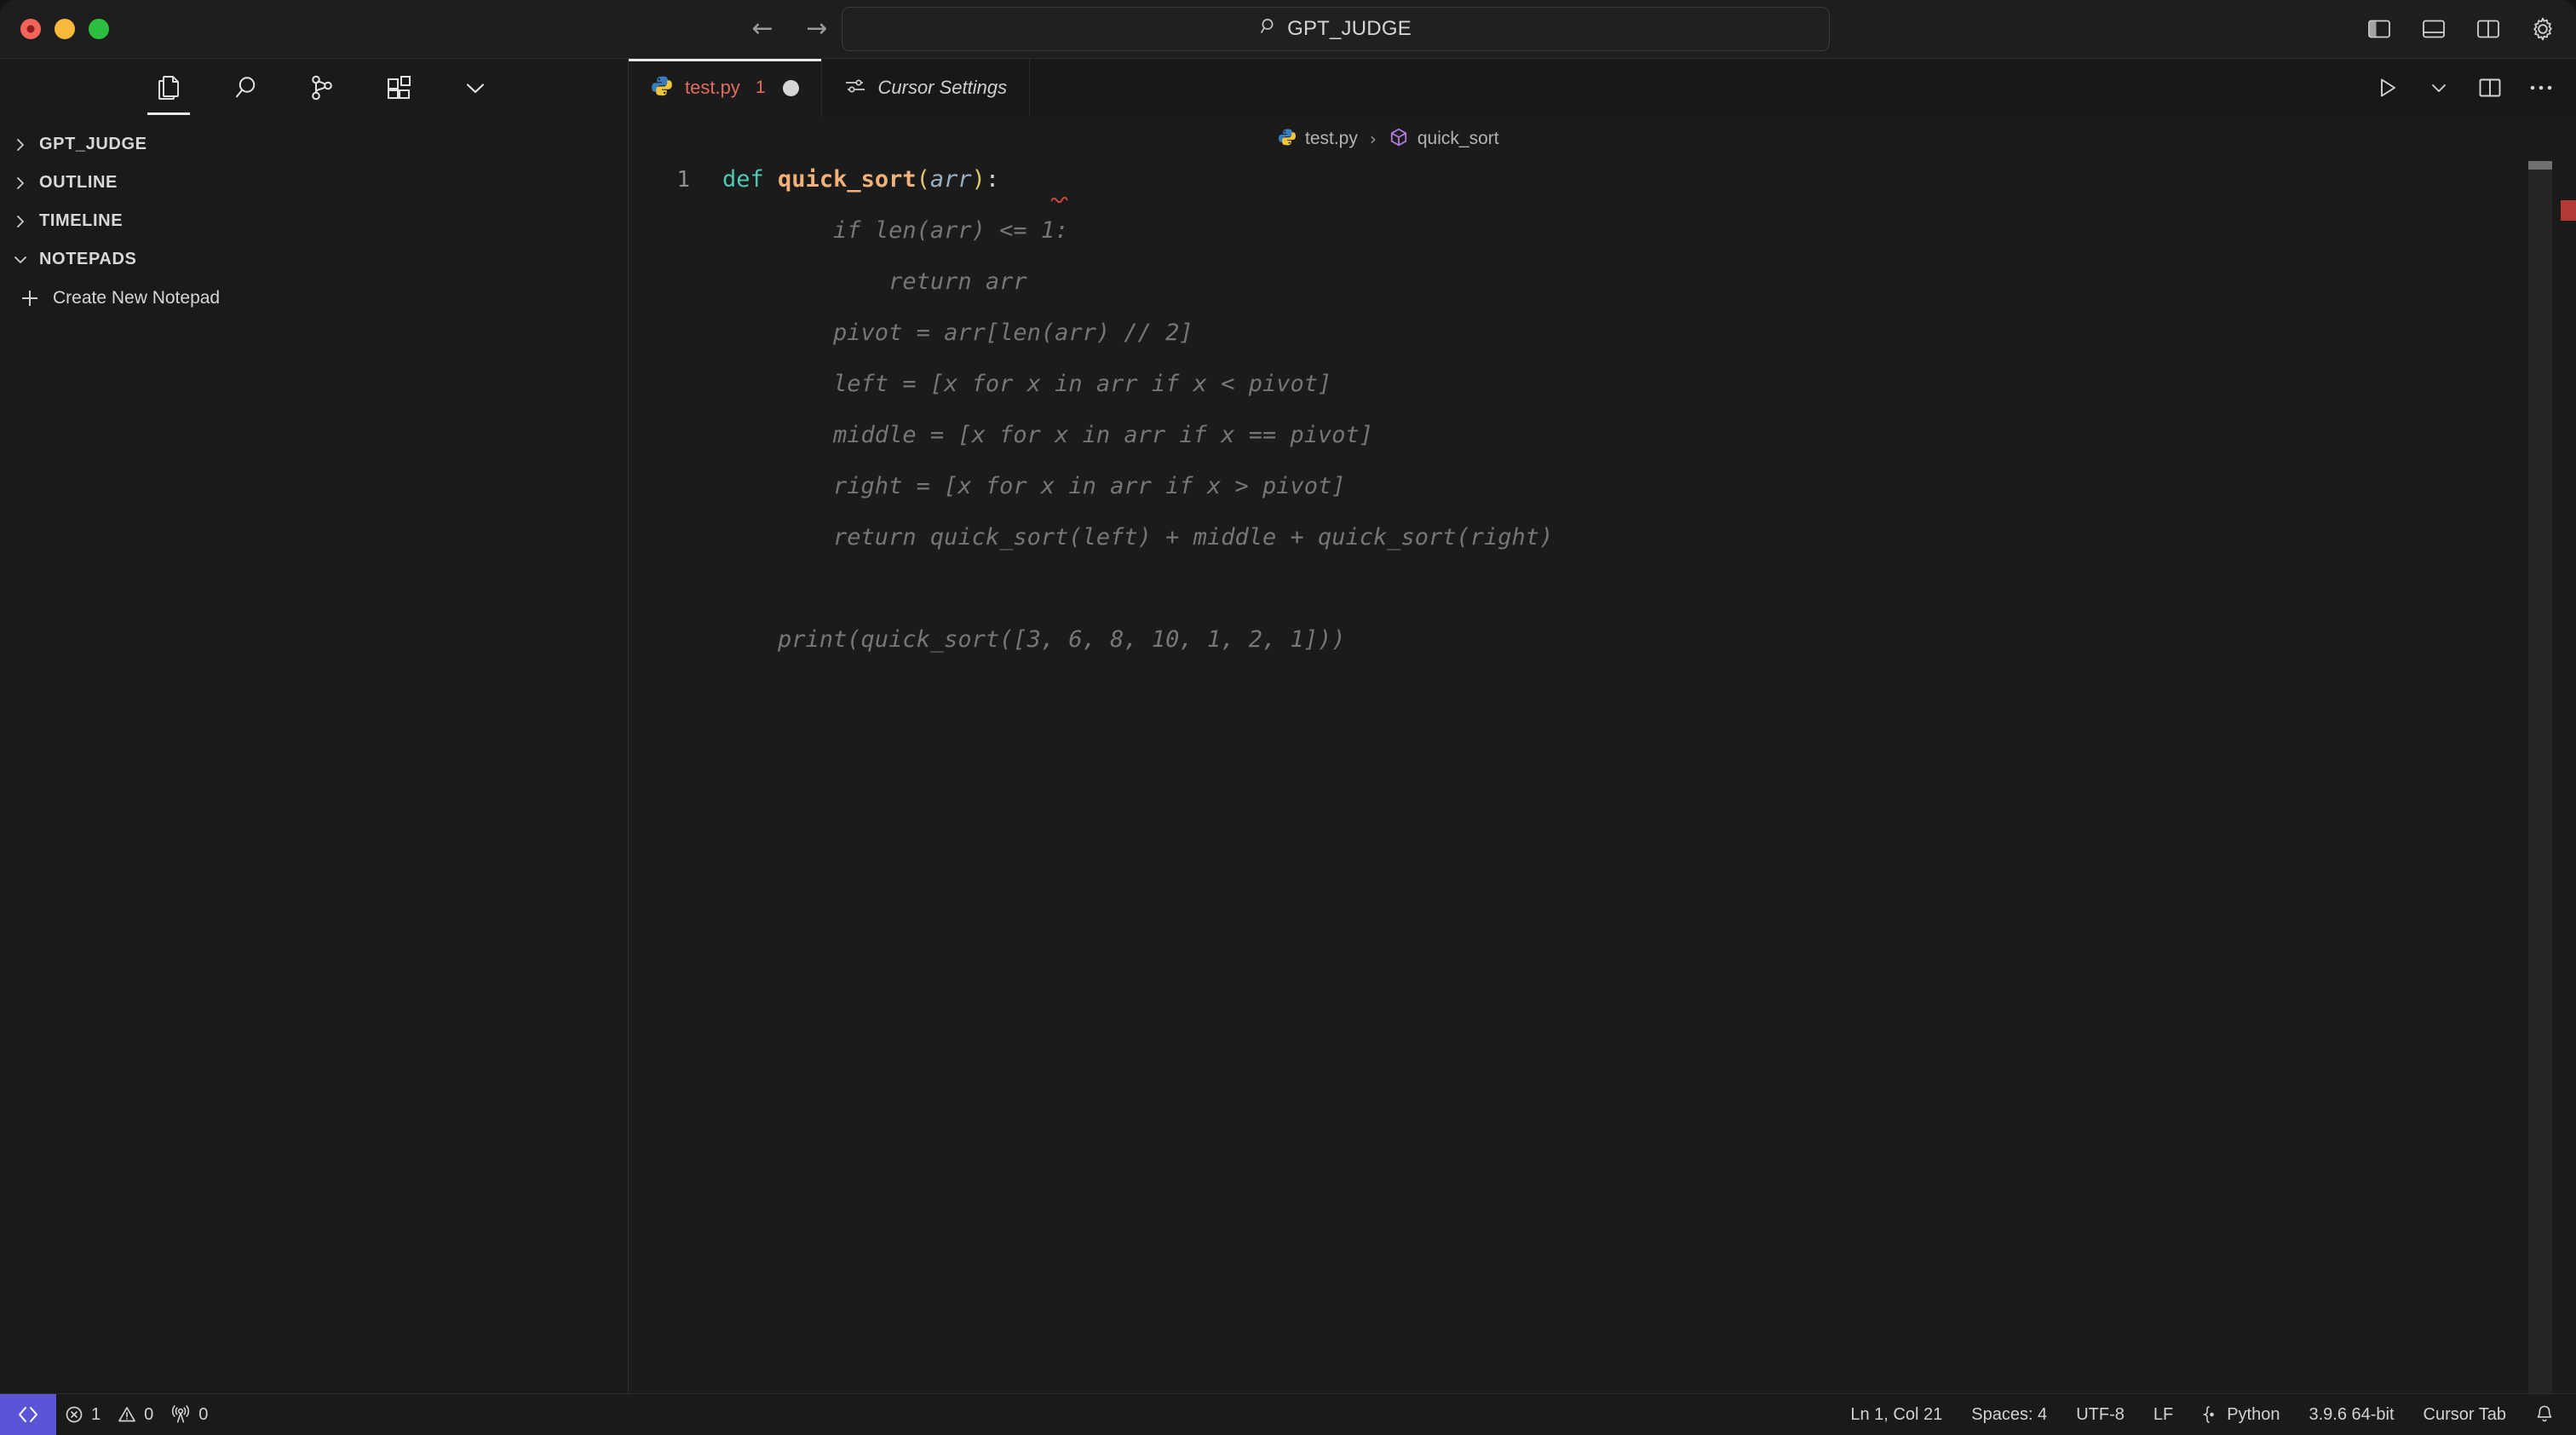 The image size is (2576, 1435). Describe the element at coordinates (2544, 1414) in the screenshot. I see `bell-icon` at that location.